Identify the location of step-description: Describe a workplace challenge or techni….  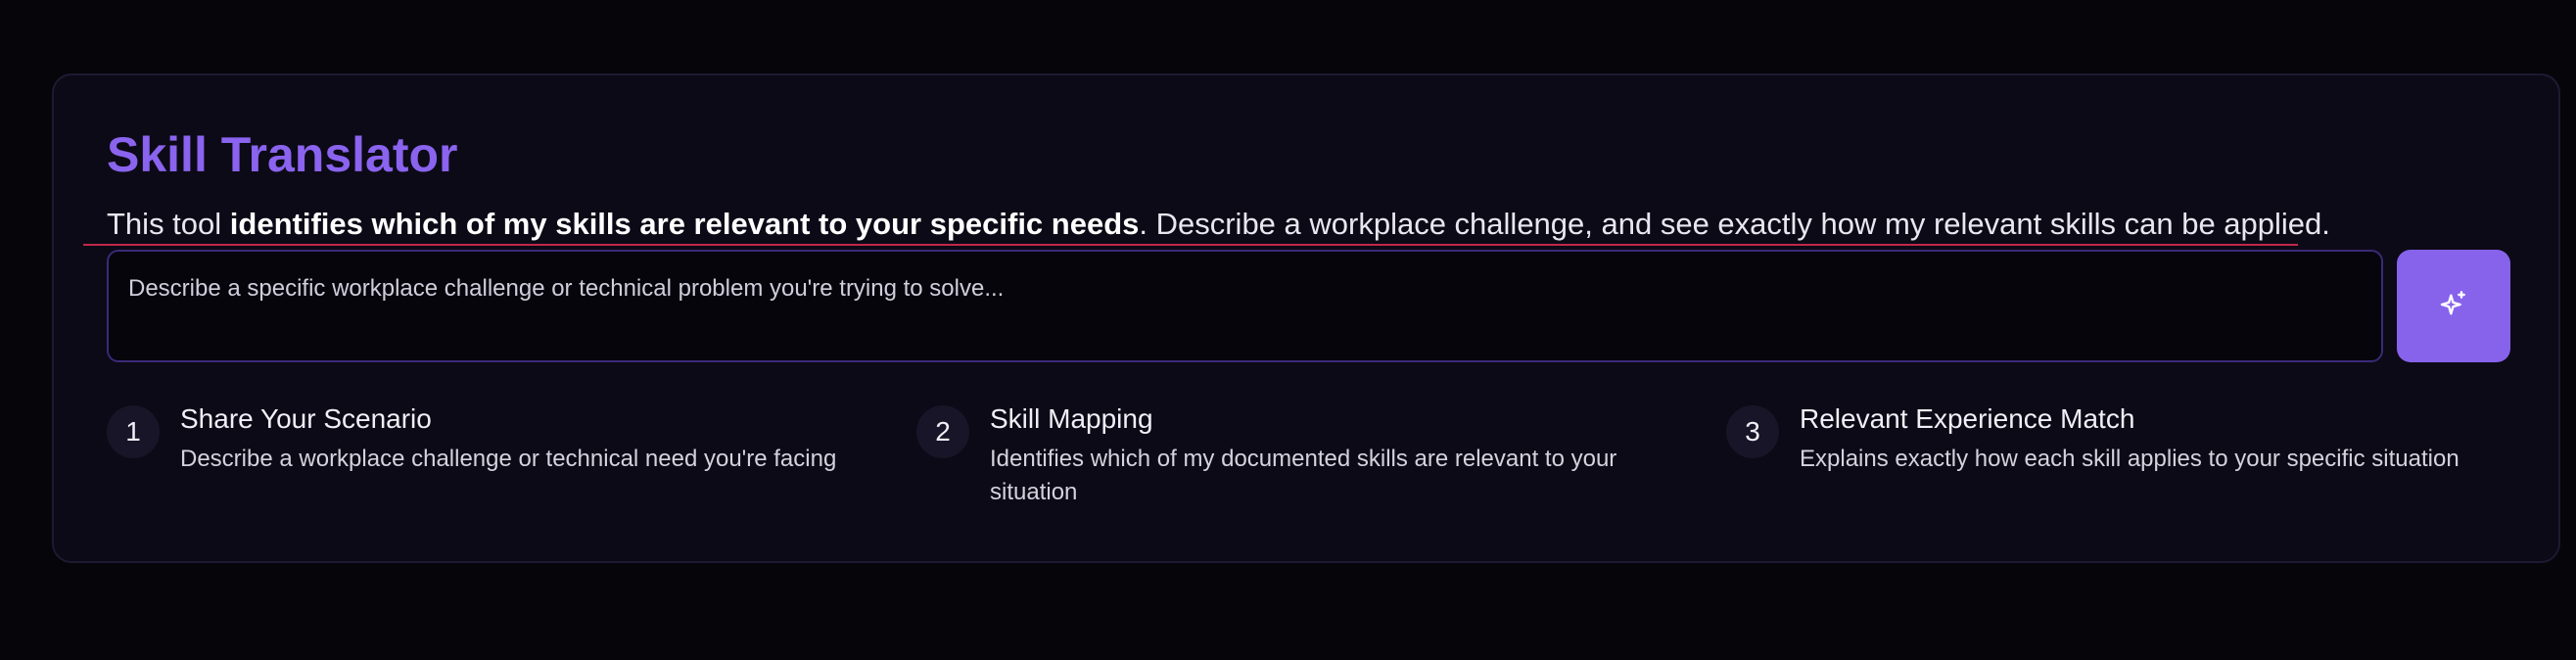
(508, 459).